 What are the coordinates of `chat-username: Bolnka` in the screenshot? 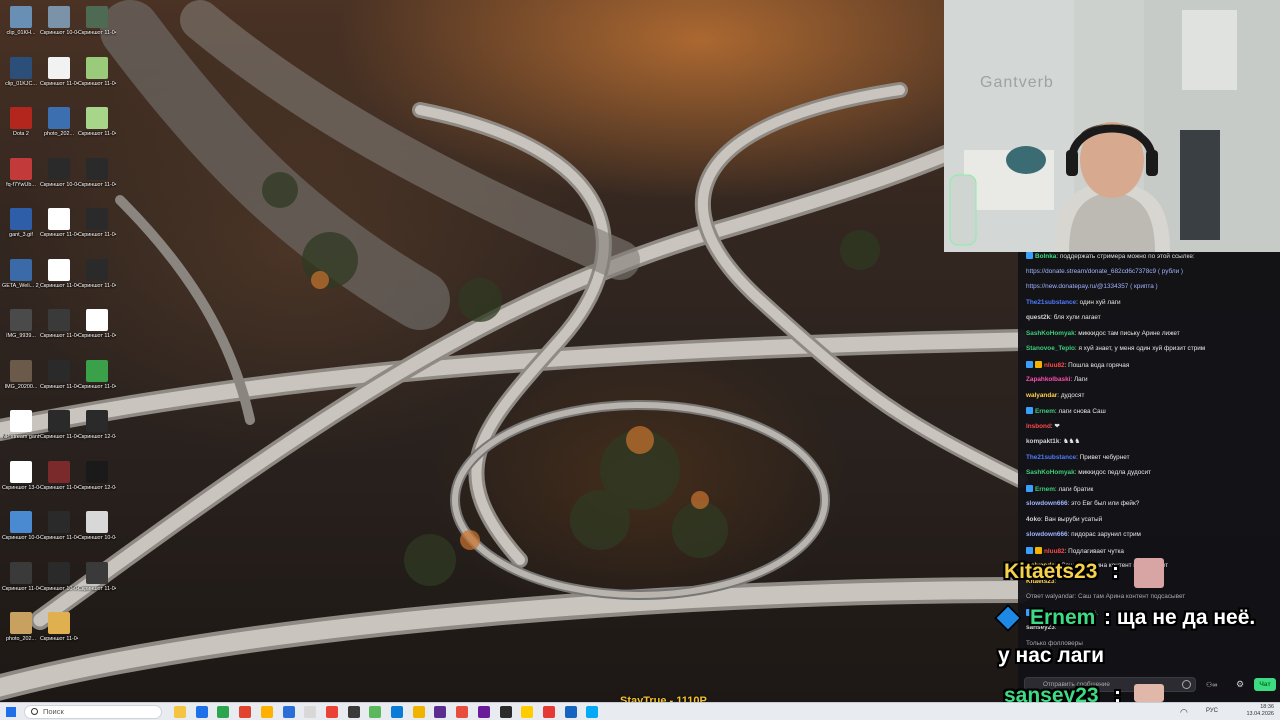 It's located at (1045, 256).